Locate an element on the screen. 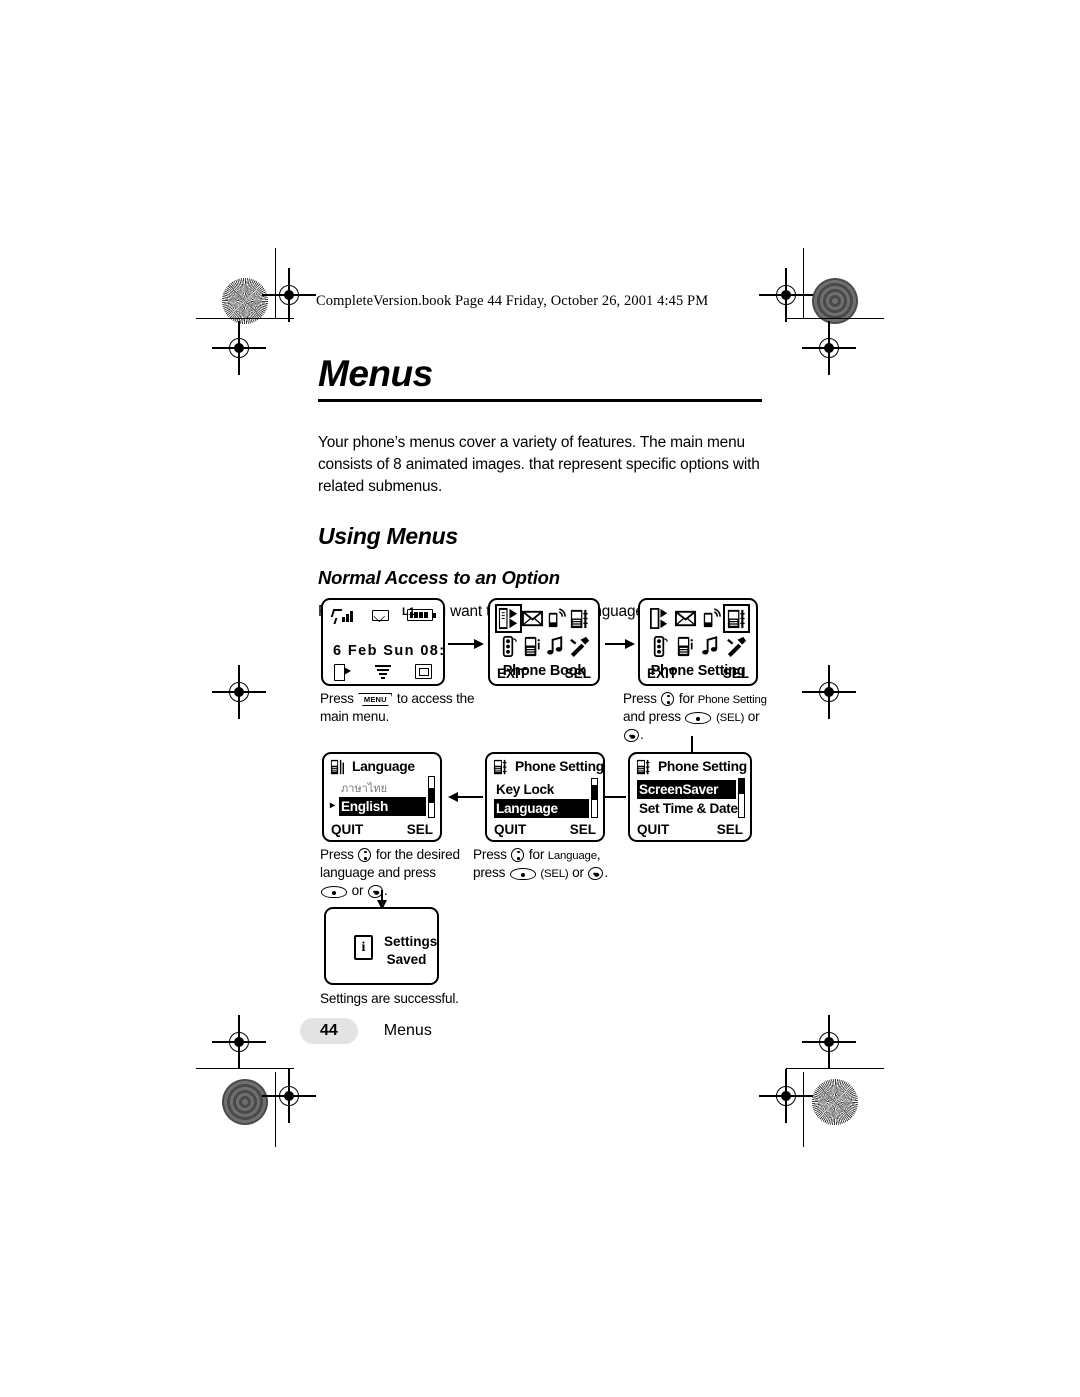  crop-line-bottom-rule is located at coordinates (245, 1069).